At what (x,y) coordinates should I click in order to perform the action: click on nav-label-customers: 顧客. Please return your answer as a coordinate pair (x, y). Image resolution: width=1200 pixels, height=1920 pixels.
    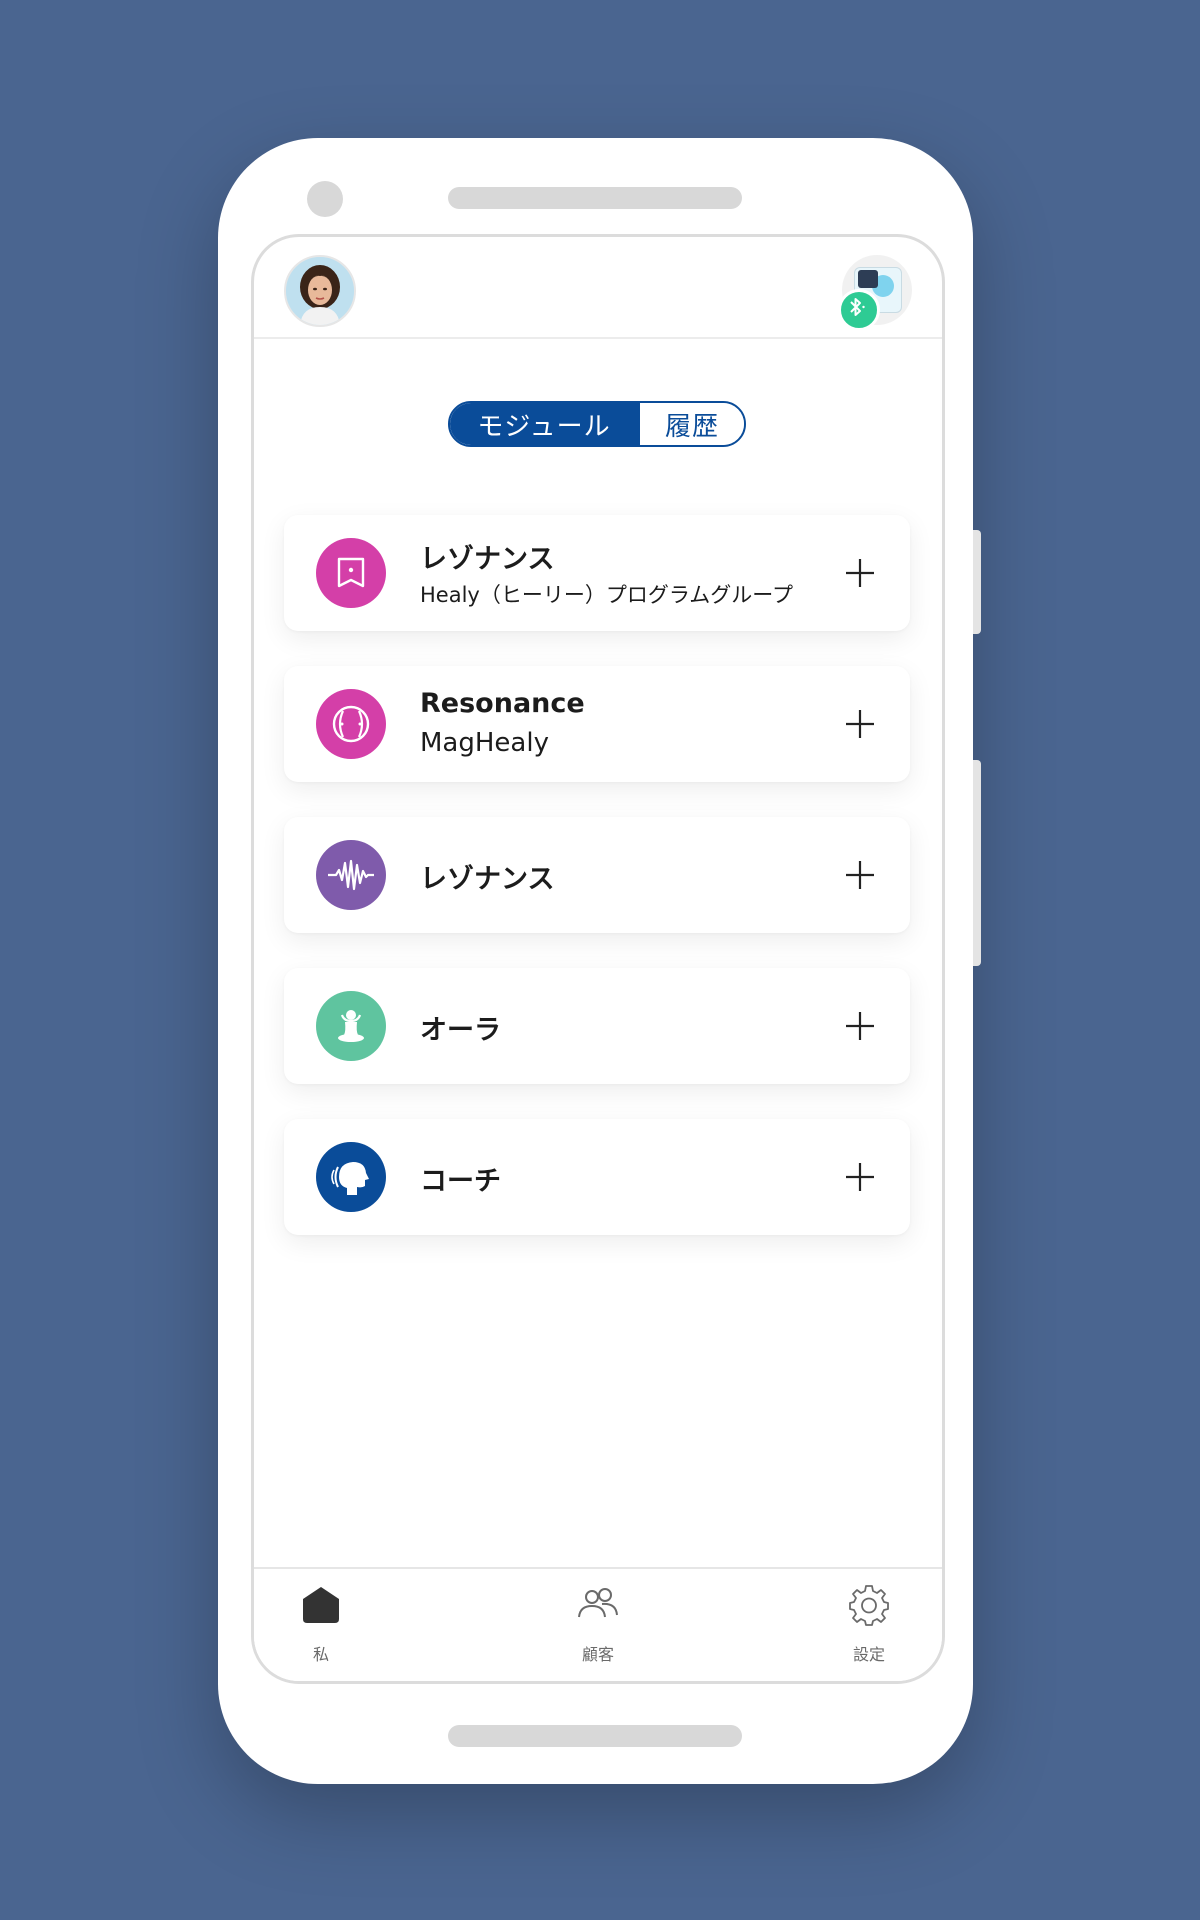
    Looking at the image, I should click on (597, 1654).